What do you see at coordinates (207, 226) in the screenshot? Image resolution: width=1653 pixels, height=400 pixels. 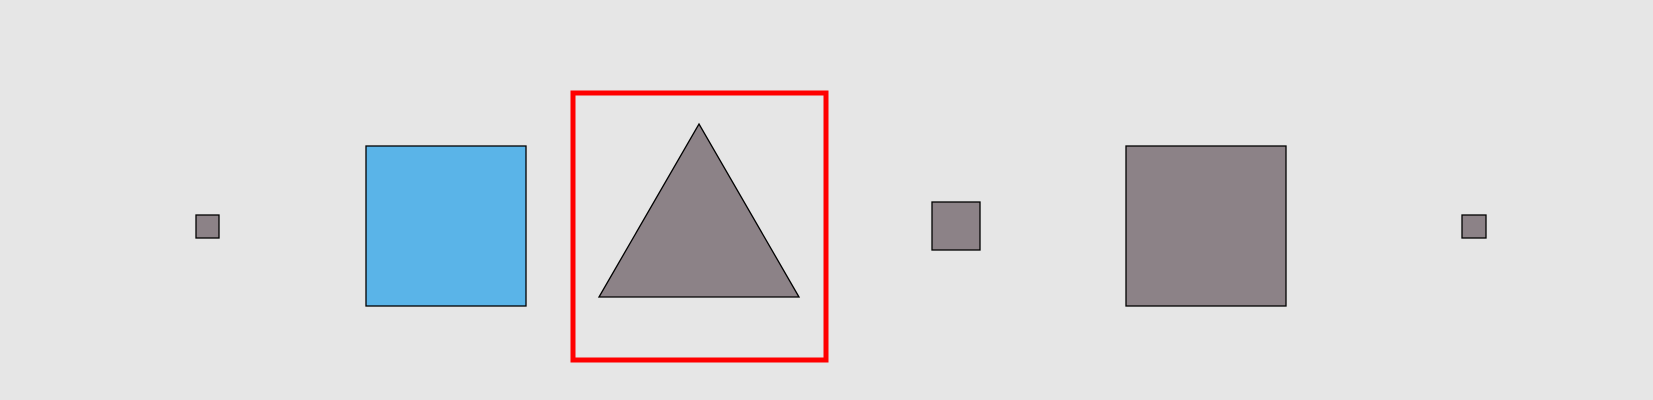 I see `small-square-left` at bounding box center [207, 226].